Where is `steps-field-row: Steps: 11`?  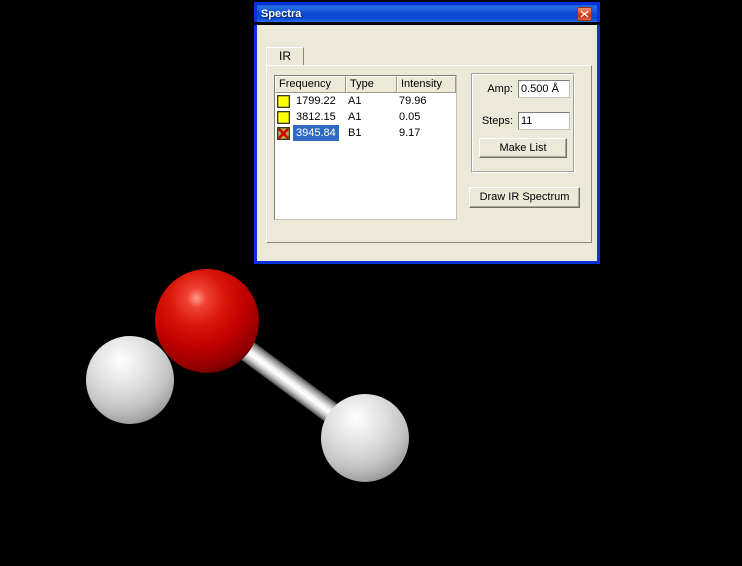 steps-field-row: Steps: 11 is located at coordinates (524, 121).